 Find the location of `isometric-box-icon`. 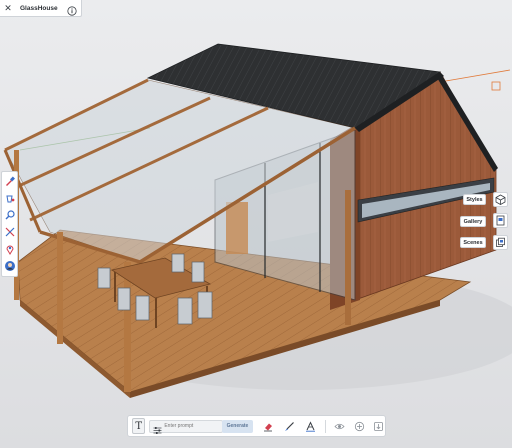

isometric-box-icon is located at coordinates (500, 199).